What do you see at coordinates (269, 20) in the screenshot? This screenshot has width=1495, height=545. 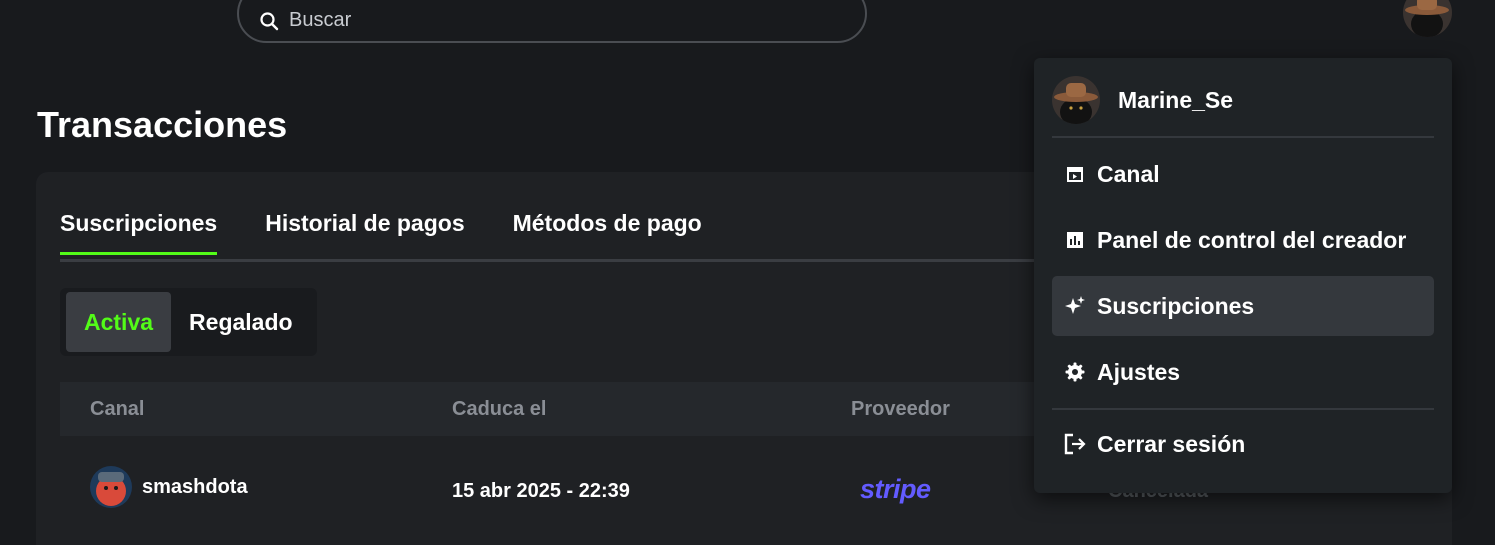 I see `search-icon` at bounding box center [269, 20].